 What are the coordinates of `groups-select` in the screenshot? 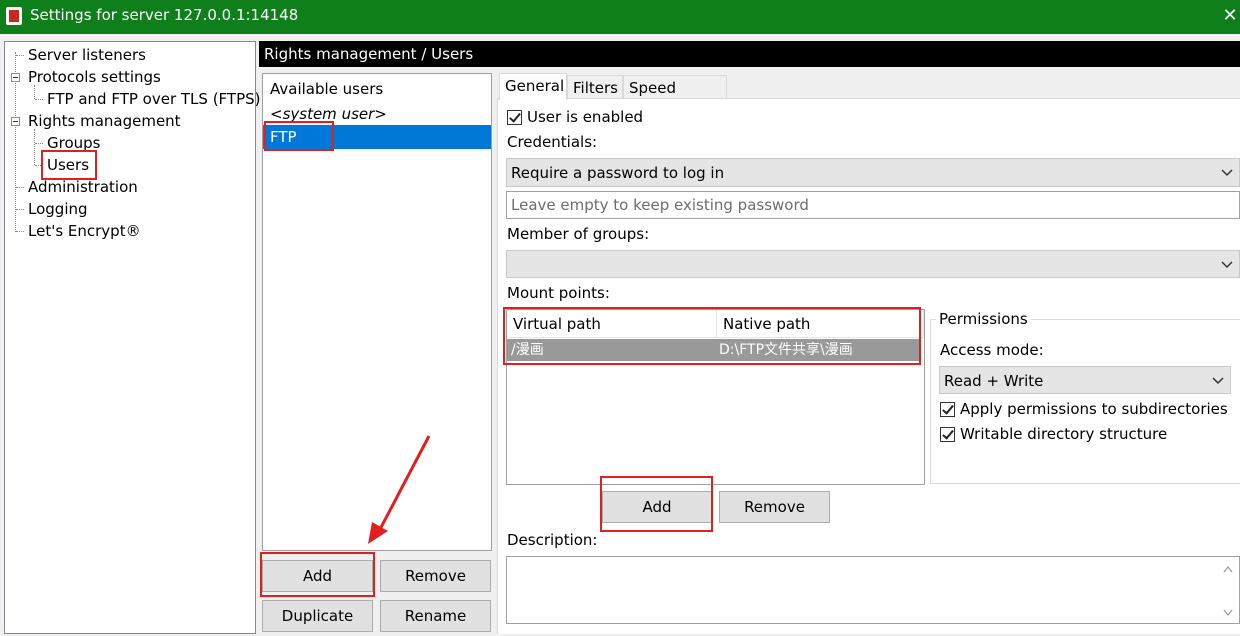 It's located at (873, 264).